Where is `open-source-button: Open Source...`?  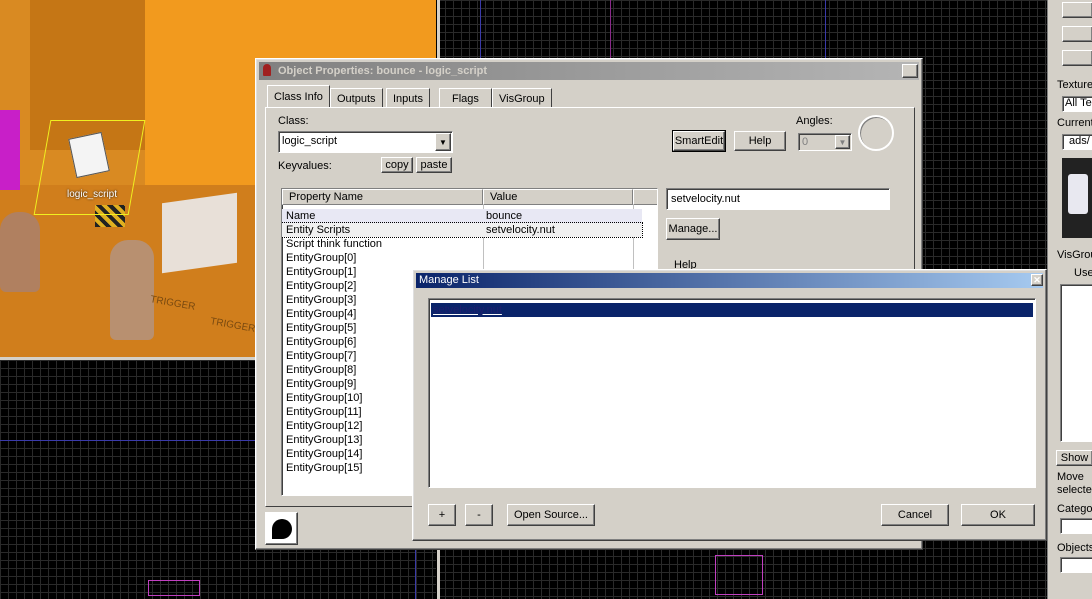 open-source-button: Open Source... is located at coordinates (551, 515).